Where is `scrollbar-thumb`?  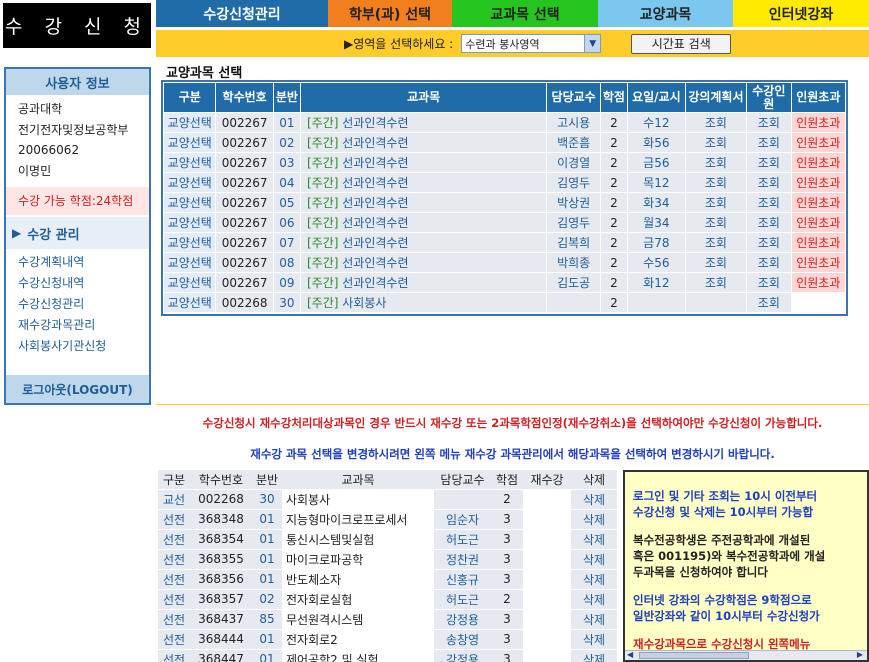 scrollbar-thumb is located at coordinates (694, 655).